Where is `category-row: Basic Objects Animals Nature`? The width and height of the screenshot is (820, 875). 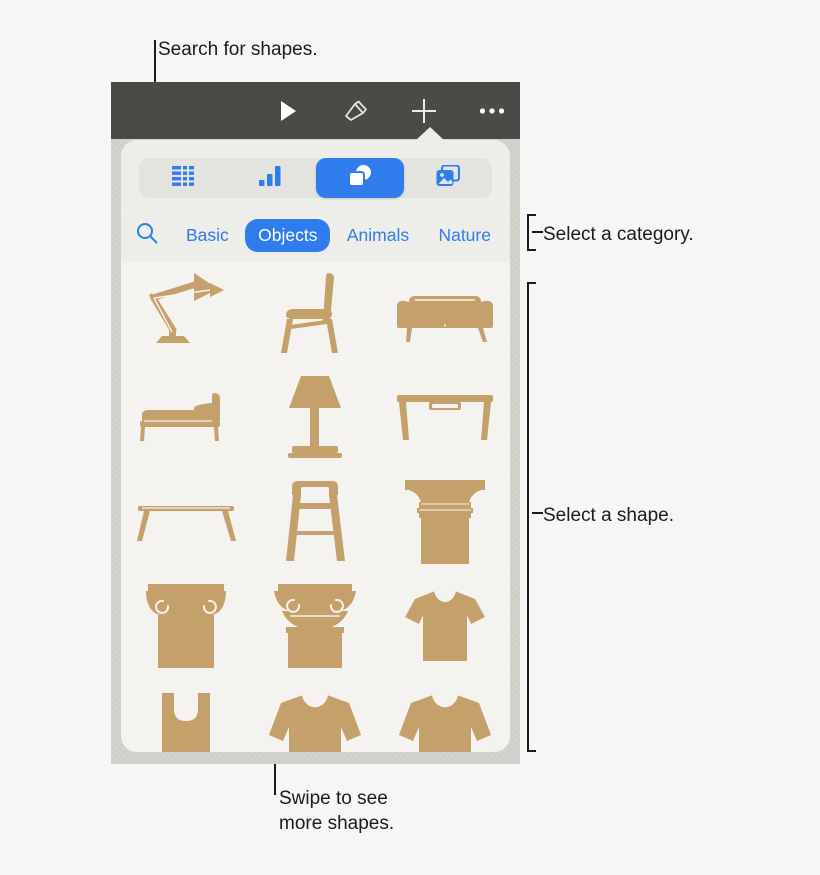 category-row: Basic Objects Animals Nature is located at coordinates (315, 235).